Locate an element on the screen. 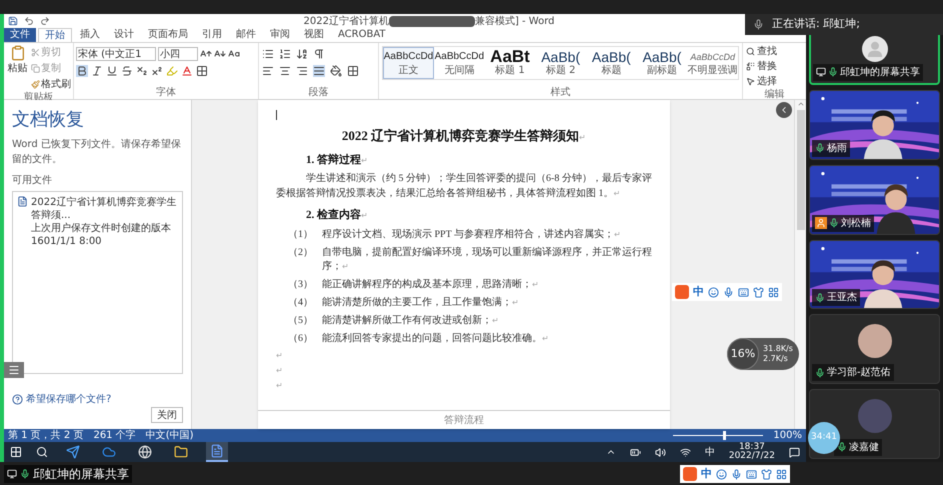  style-option: AaBt 标题 1 is located at coordinates (510, 63).